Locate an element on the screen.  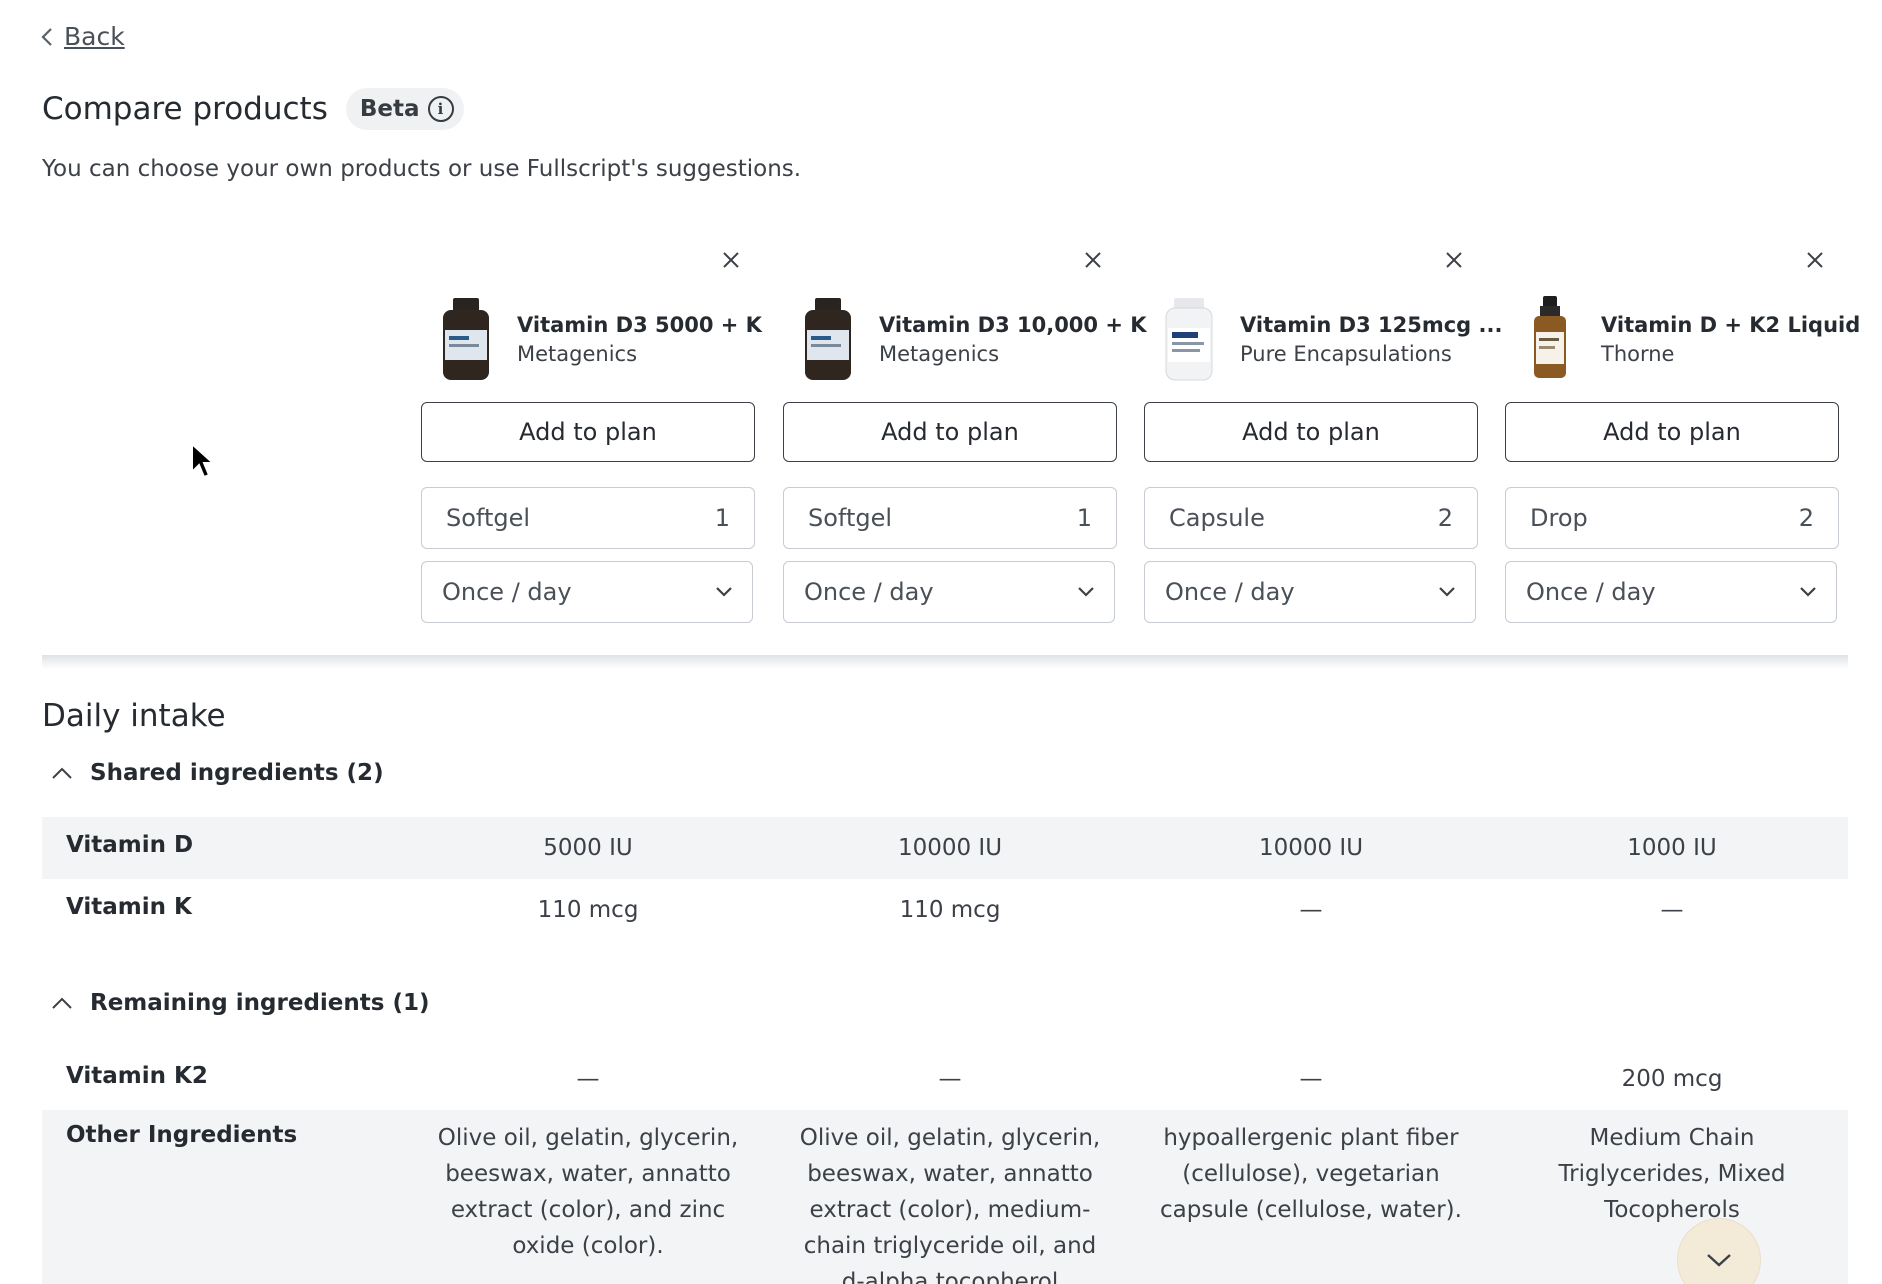
ingredient-value: 200 mcg is located at coordinates (1672, 1079).